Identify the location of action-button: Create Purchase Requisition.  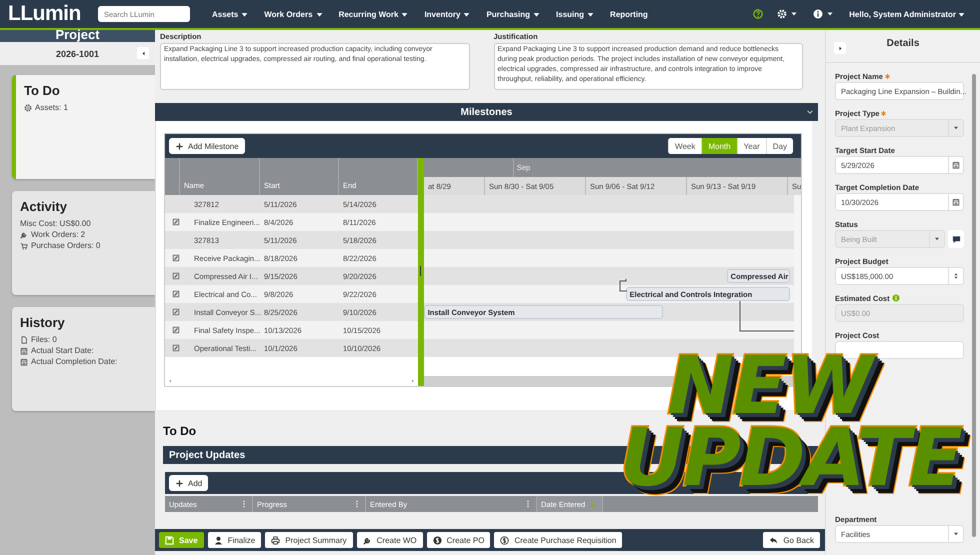
(558, 540).